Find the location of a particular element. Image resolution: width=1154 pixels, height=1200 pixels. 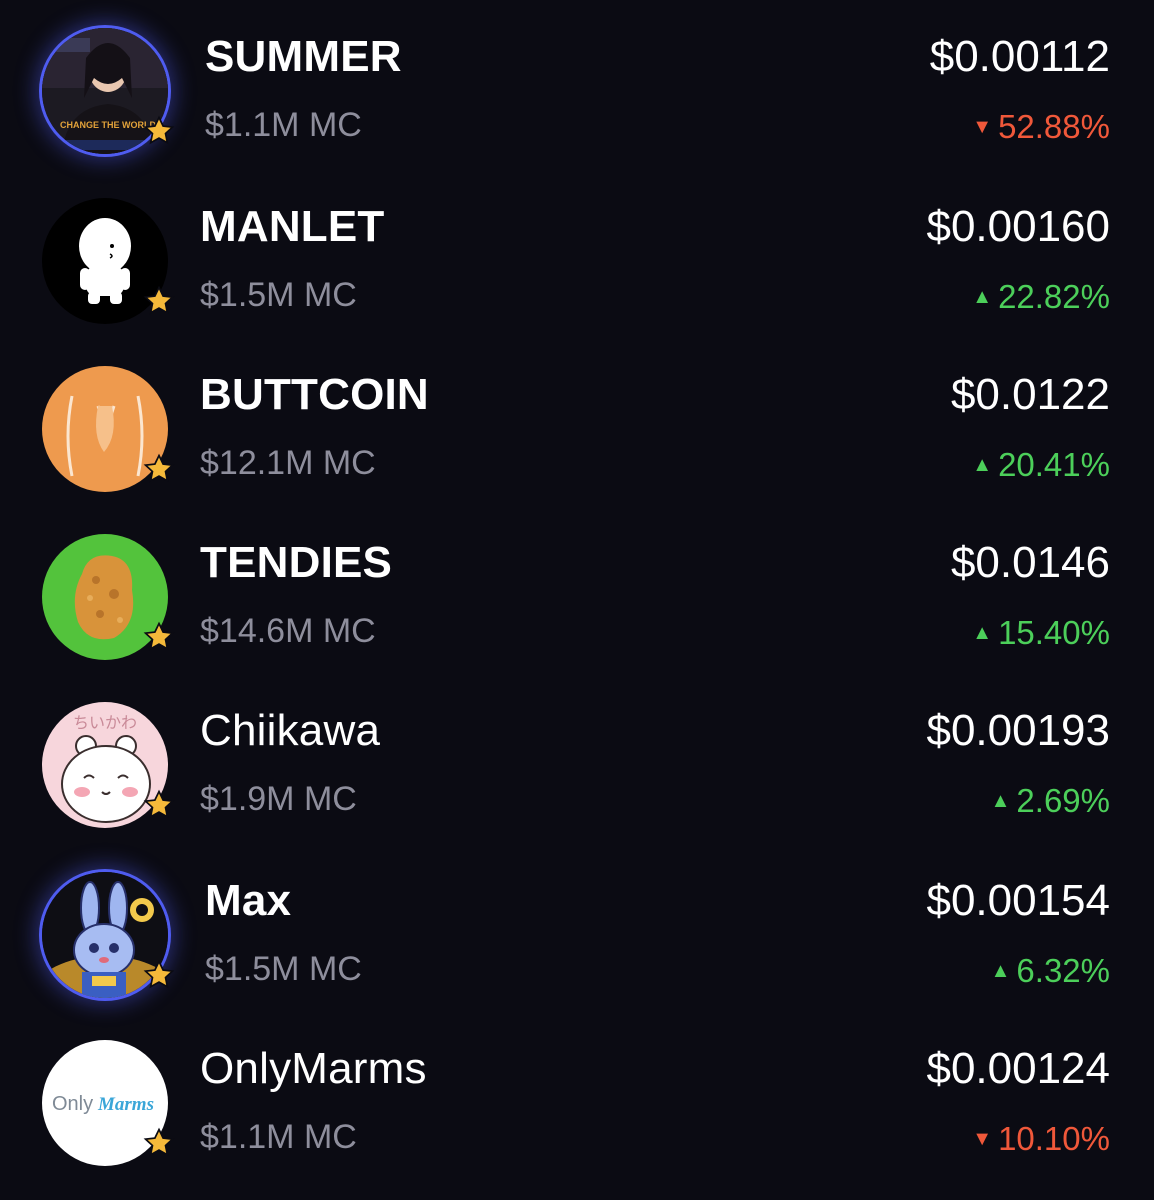

token-change: ▼ 52.88% is located at coordinates (1041, 127).